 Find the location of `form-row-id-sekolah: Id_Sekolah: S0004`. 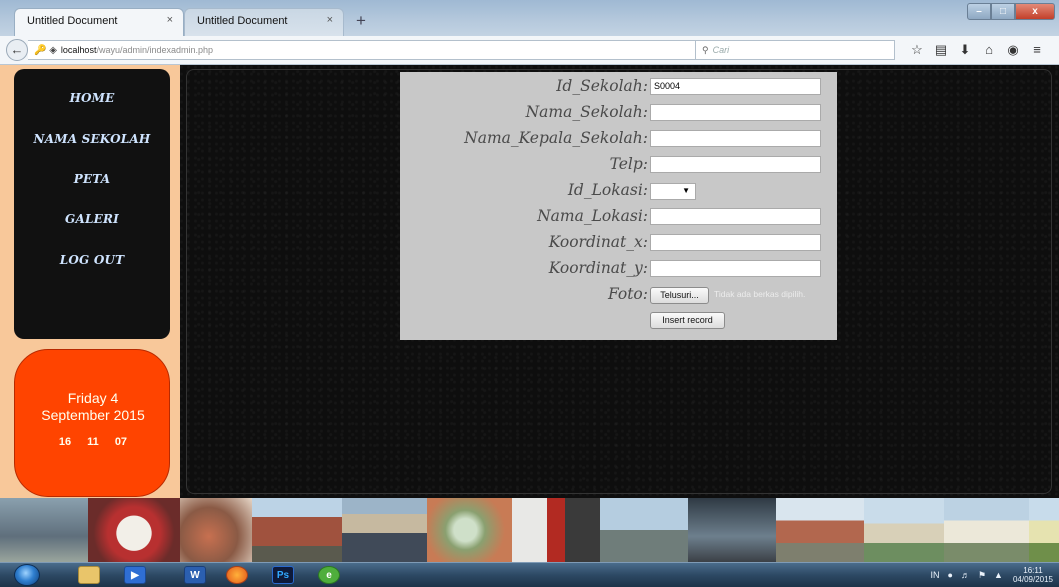

form-row-id-sekolah: Id_Sekolah: S0004 is located at coordinates (618, 87).